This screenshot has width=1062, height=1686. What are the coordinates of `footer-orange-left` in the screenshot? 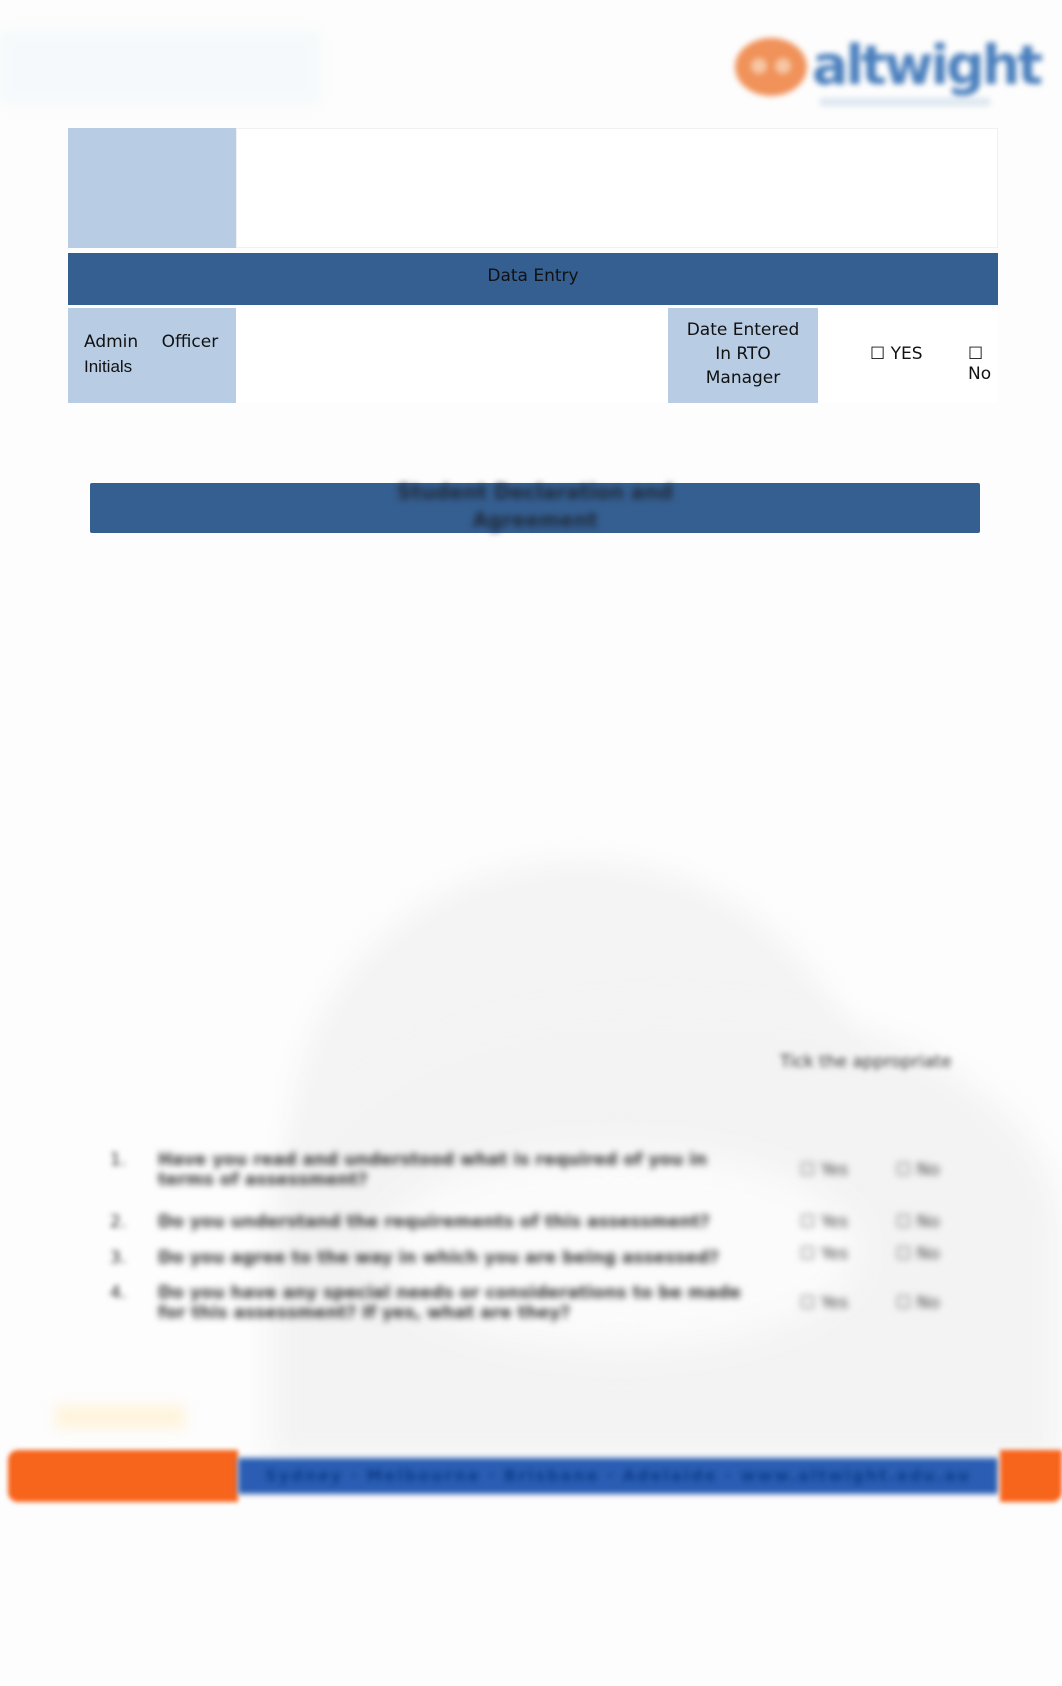 It's located at (123, 1476).